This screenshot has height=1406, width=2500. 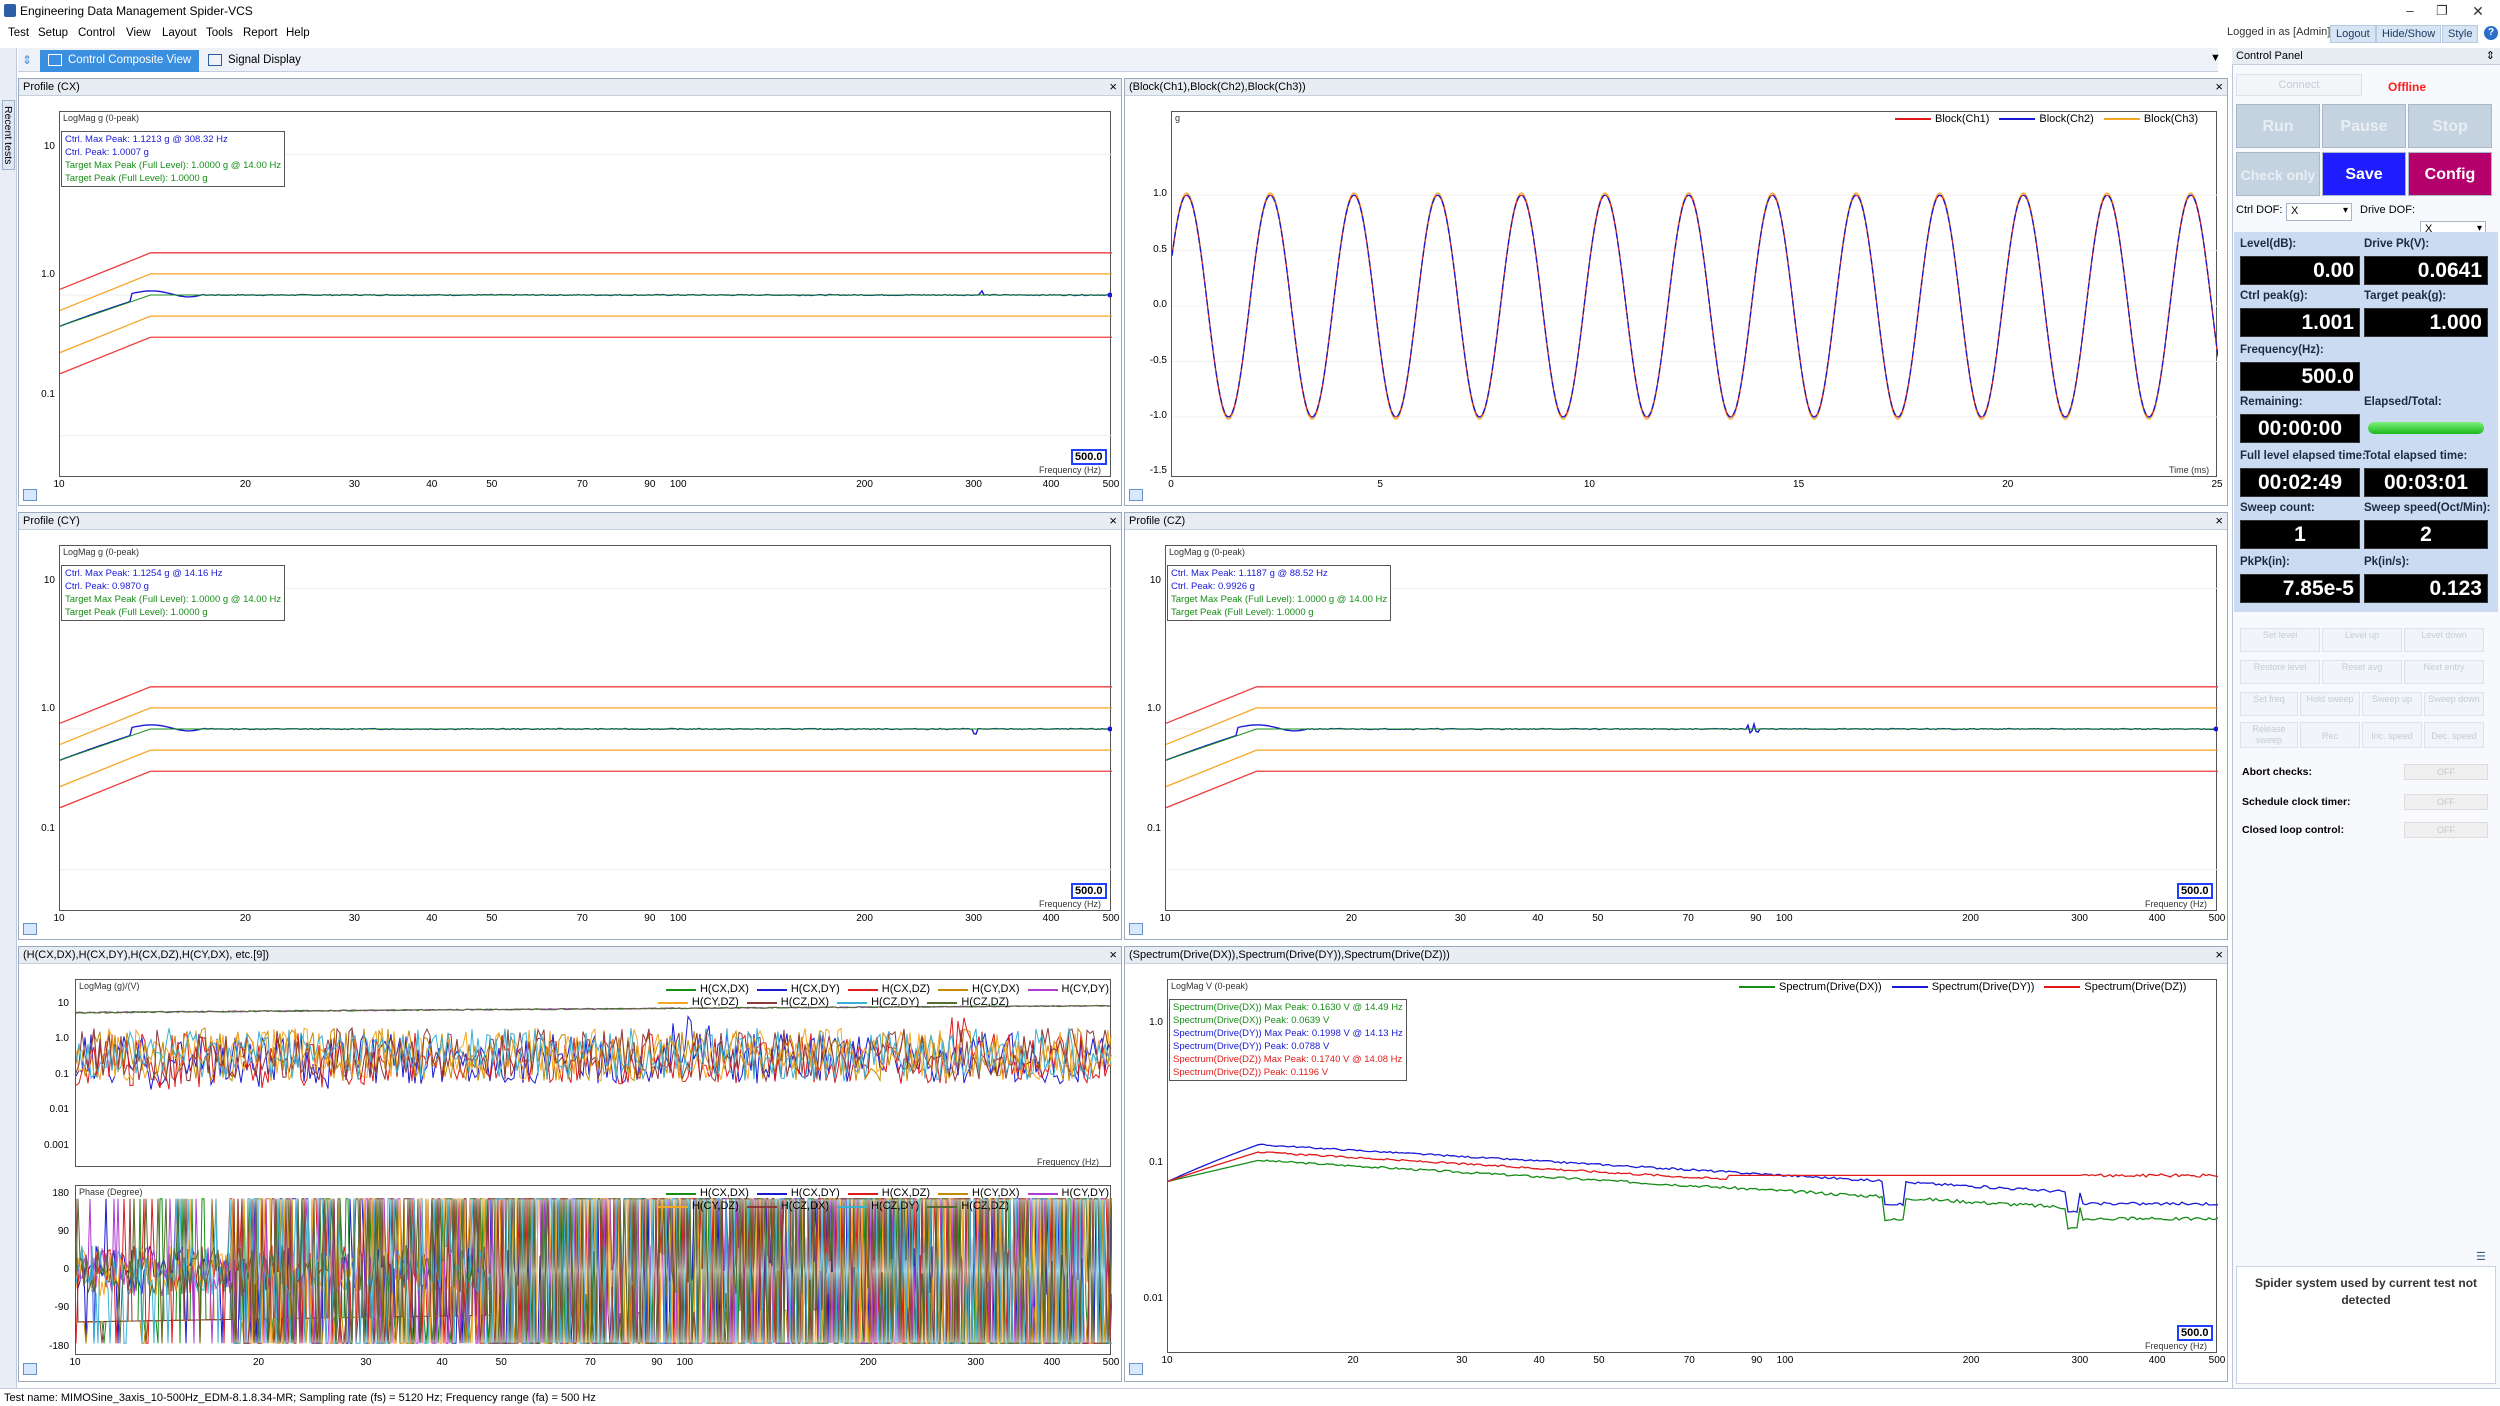 I want to click on sweep-up-button: Sweep up, so click(x=2392, y=704).